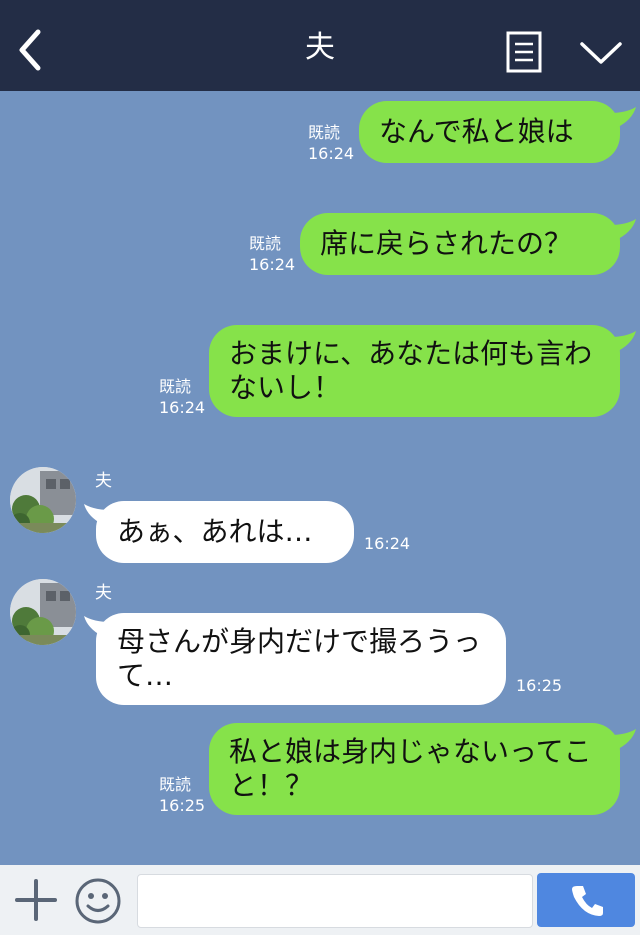  I want to click on menu-toggle-button, so click(601, 52).